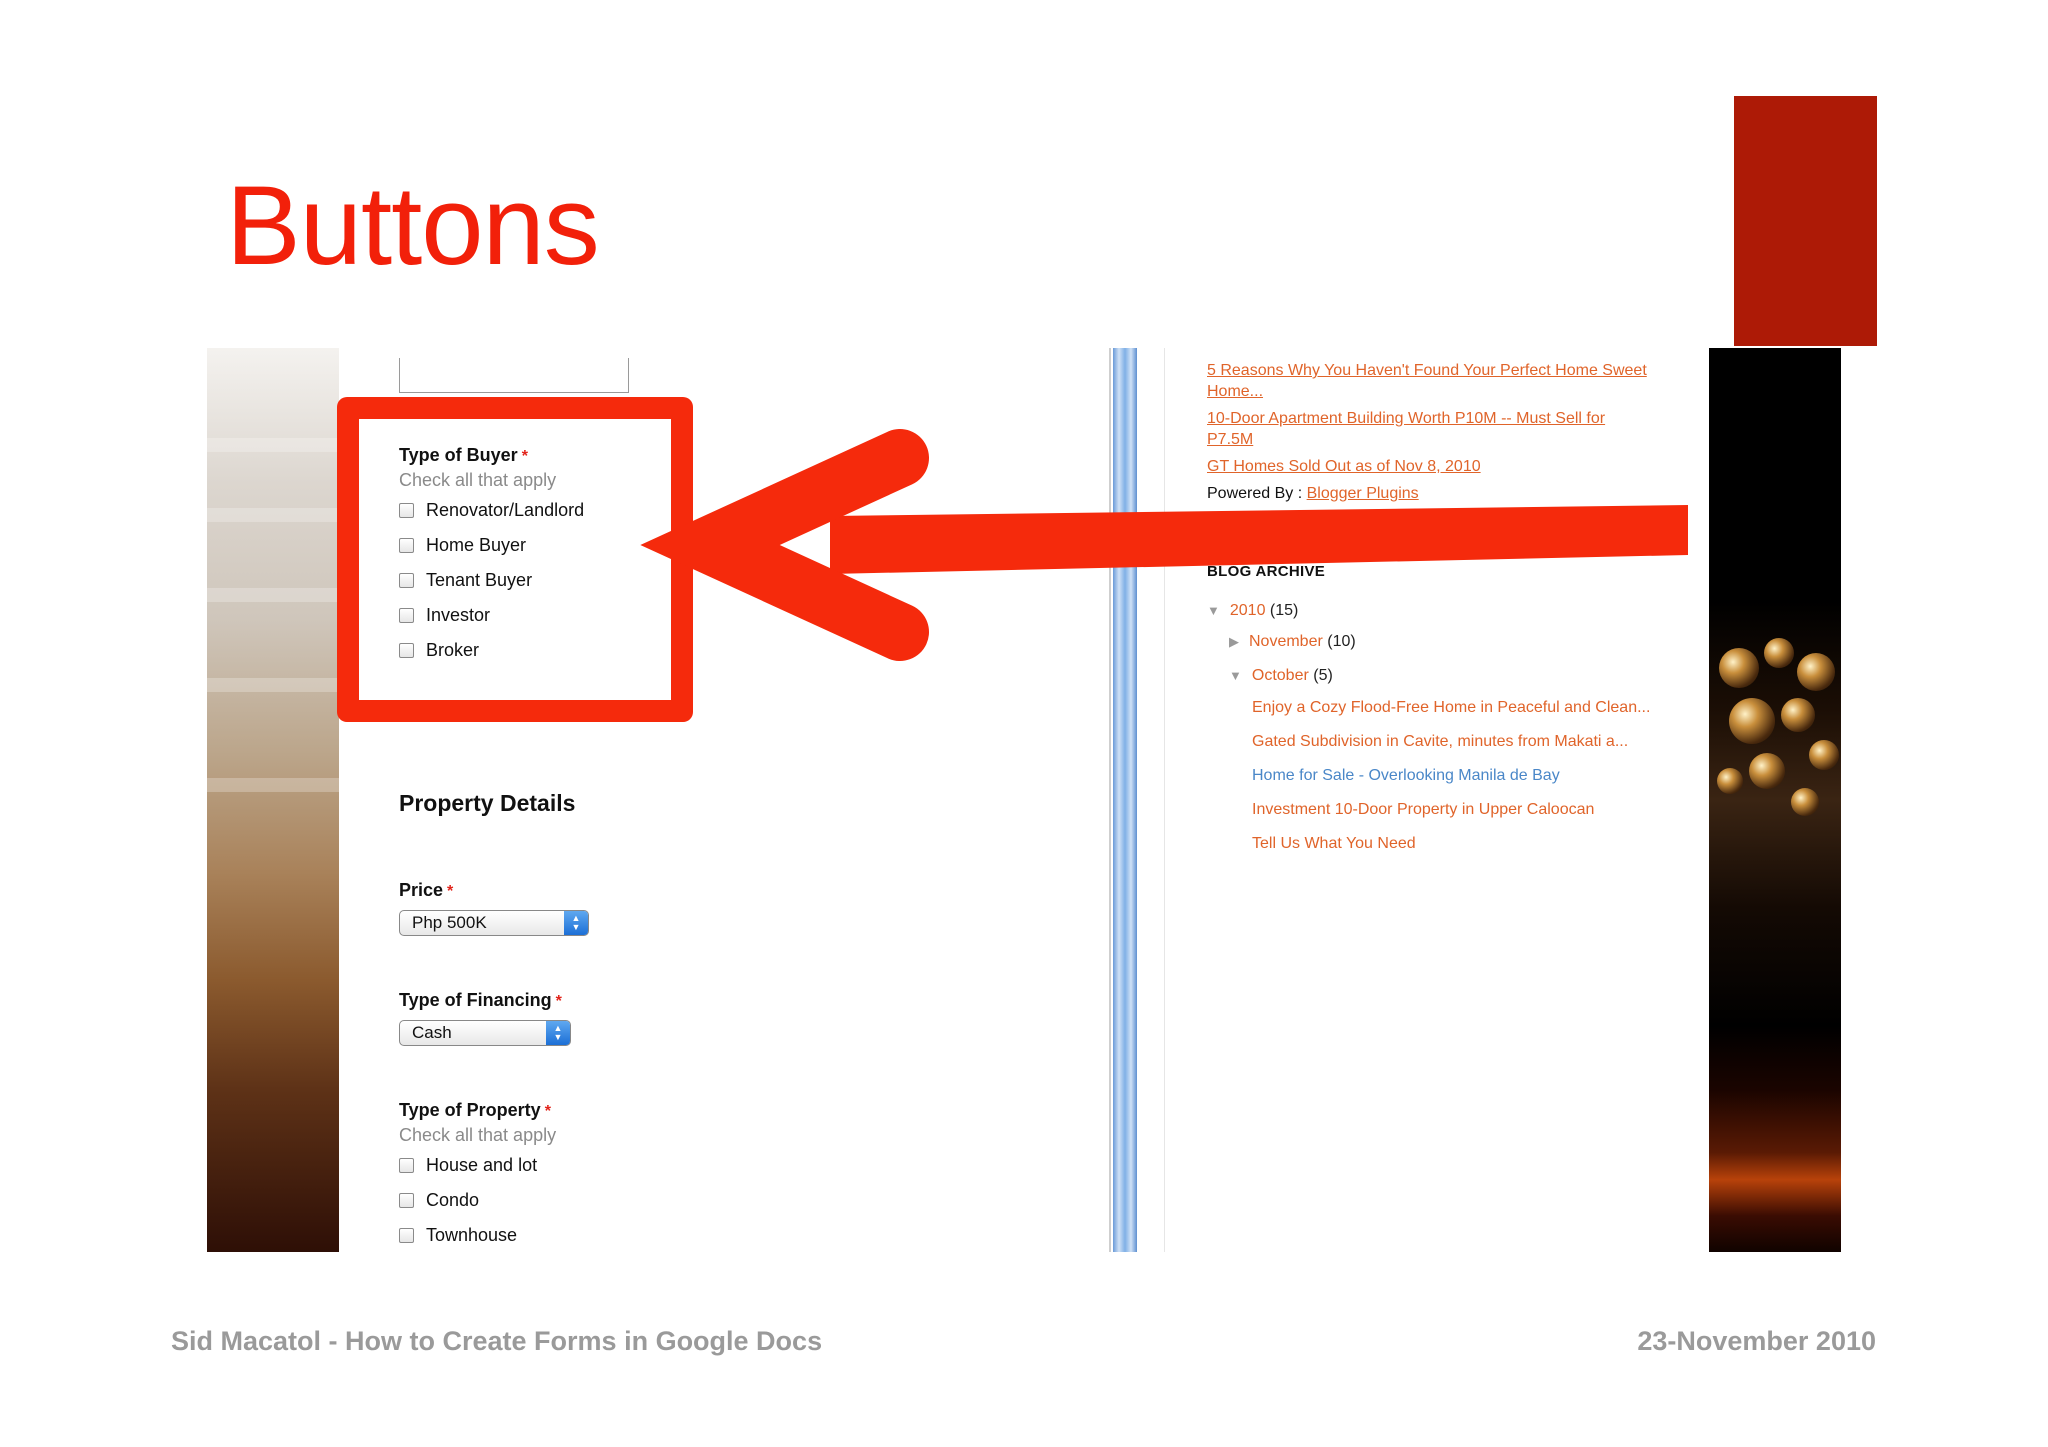 The image size is (2048, 1447). I want to click on arrow-shaft, so click(1259, 539).